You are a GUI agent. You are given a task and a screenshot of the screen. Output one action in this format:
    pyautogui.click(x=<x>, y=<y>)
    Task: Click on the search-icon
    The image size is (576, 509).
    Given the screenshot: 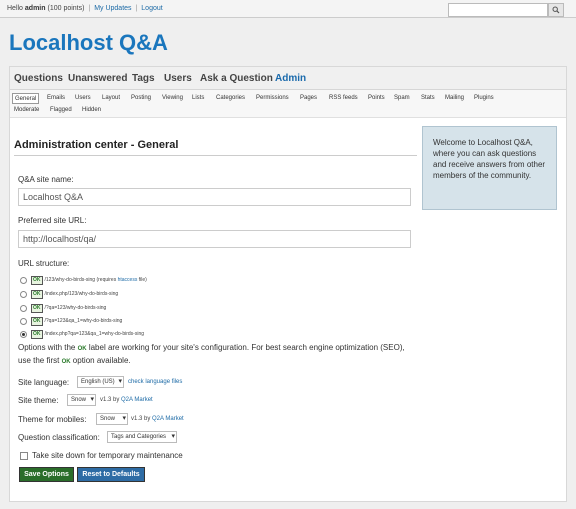 What is the action you would take?
    pyautogui.click(x=556, y=10)
    